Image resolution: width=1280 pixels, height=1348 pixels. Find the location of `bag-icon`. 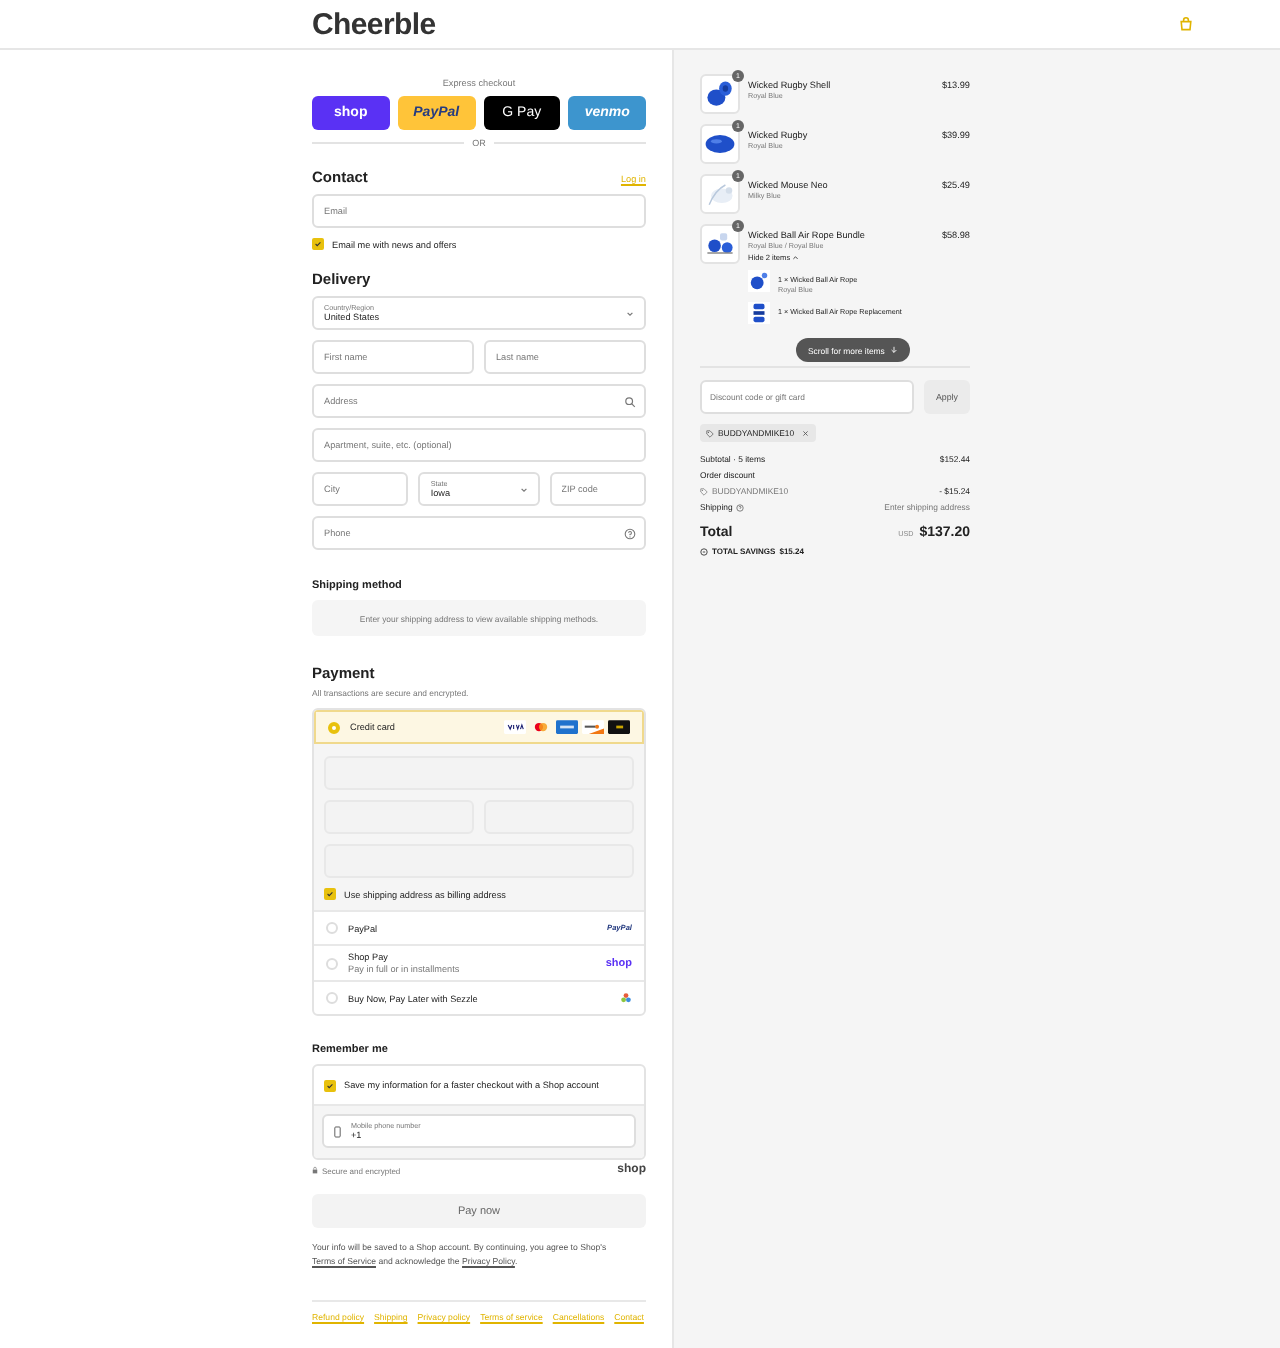

bag-icon is located at coordinates (1186, 24).